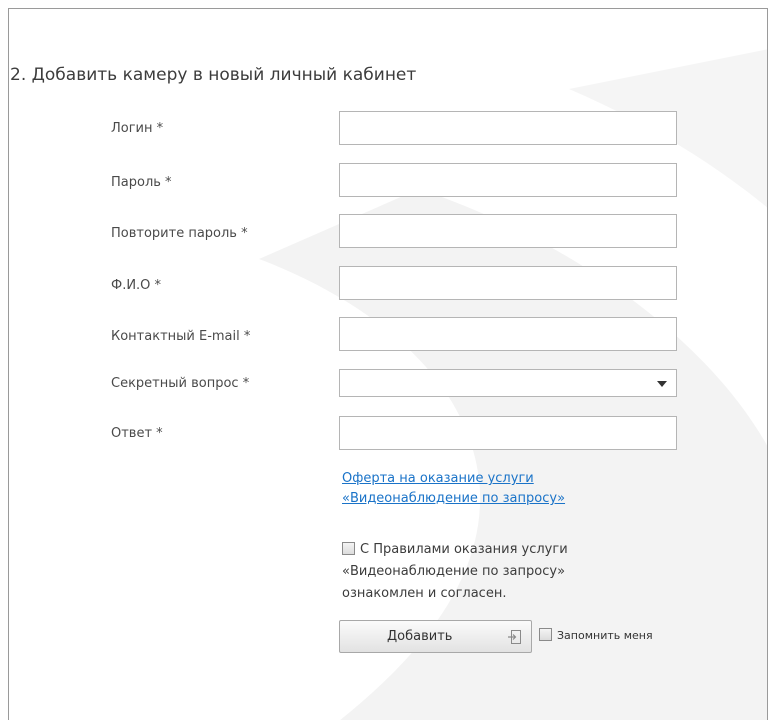  What do you see at coordinates (180, 383) in the screenshot?
I see `secret-question-label: Секретный вопрос *` at bounding box center [180, 383].